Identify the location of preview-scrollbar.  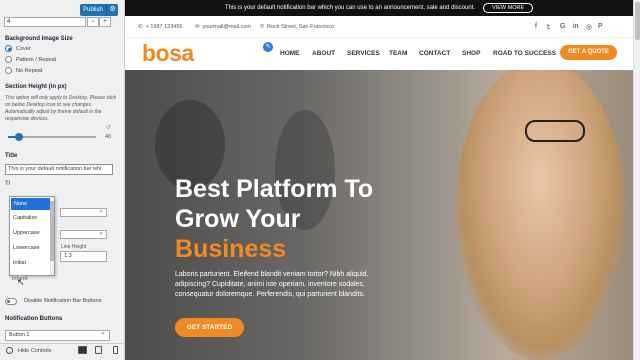
(636, 180).